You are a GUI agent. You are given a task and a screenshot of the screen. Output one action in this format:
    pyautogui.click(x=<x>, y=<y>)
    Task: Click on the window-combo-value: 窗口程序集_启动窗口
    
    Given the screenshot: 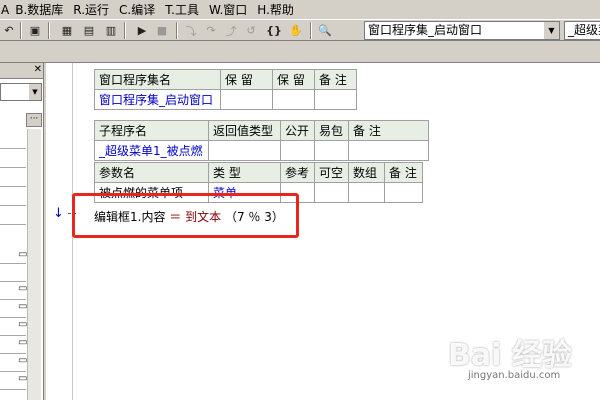 What is the action you would take?
    pyautogui.click(x=425, y=30)
    